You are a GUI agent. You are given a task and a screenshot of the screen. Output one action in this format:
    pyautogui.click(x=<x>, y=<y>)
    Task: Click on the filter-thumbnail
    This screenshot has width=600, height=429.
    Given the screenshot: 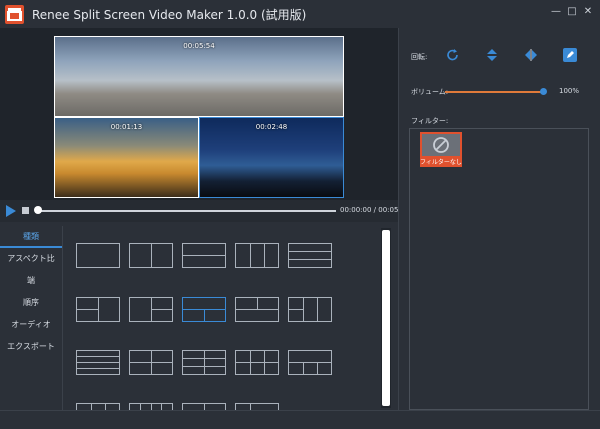 What is the action you would take?
    pyautogui.click(x=441, y=145)
    